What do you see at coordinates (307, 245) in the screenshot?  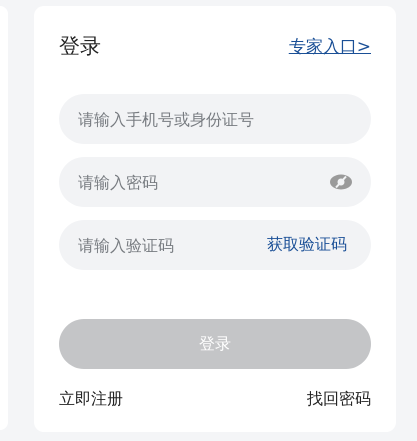 I see `get-code-link: 获取验证码` at bounding box center [307, 245].